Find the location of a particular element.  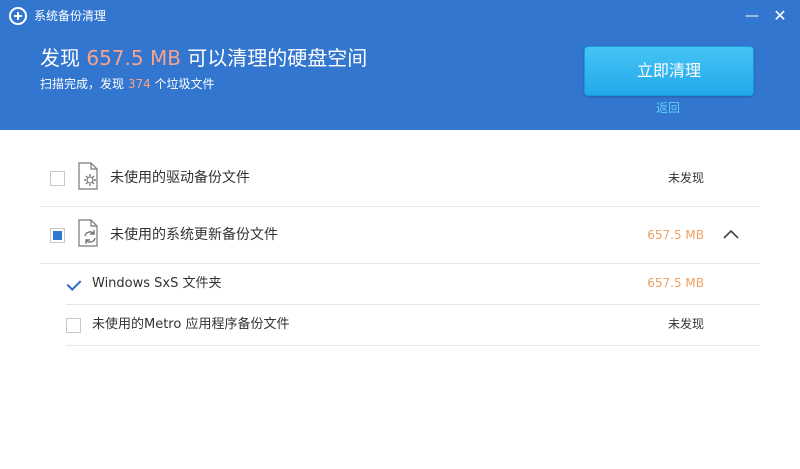

summary-subtitle: 扫描完成，发现 374 个垃圾文件 is located at coordinates (127, 84).